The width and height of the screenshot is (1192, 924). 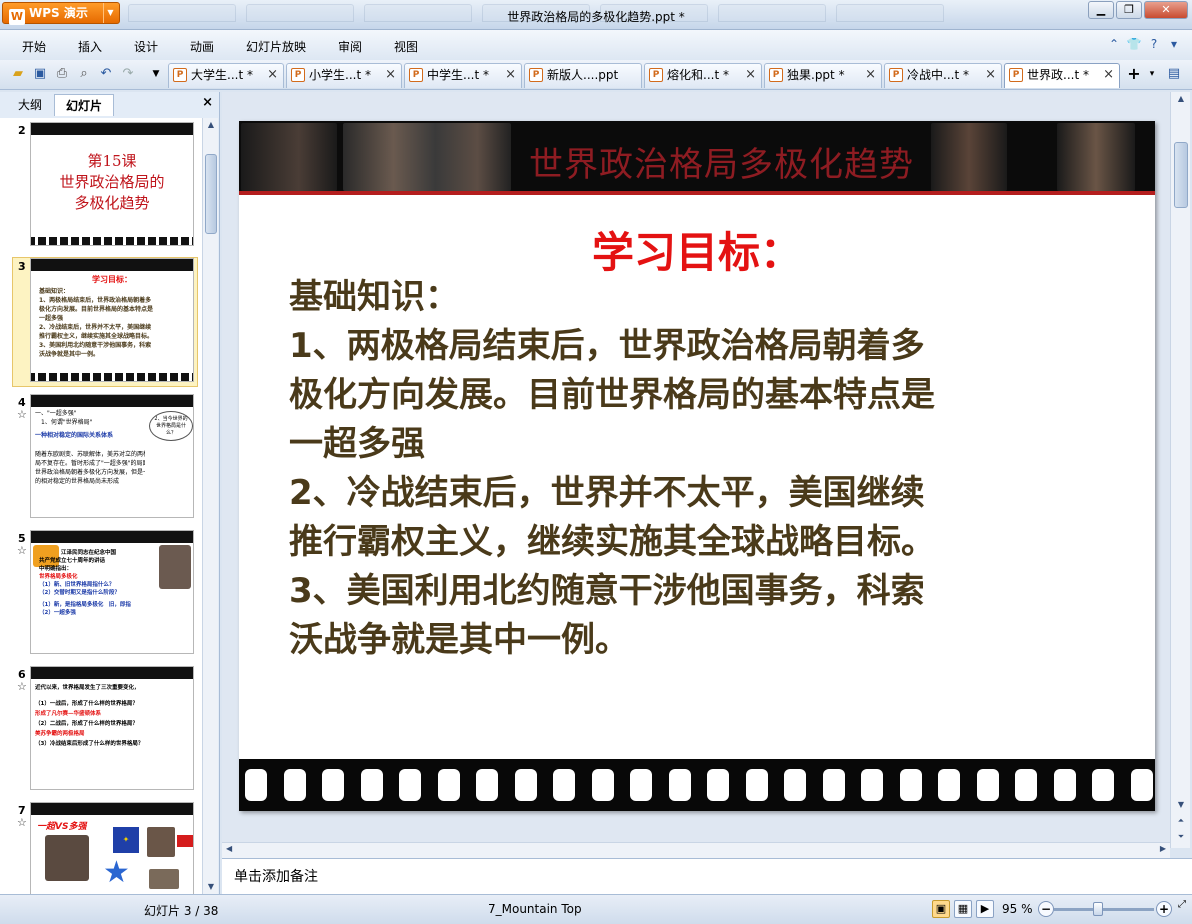 I want to click on help-icon: ?, so click(x=1154, y=44).